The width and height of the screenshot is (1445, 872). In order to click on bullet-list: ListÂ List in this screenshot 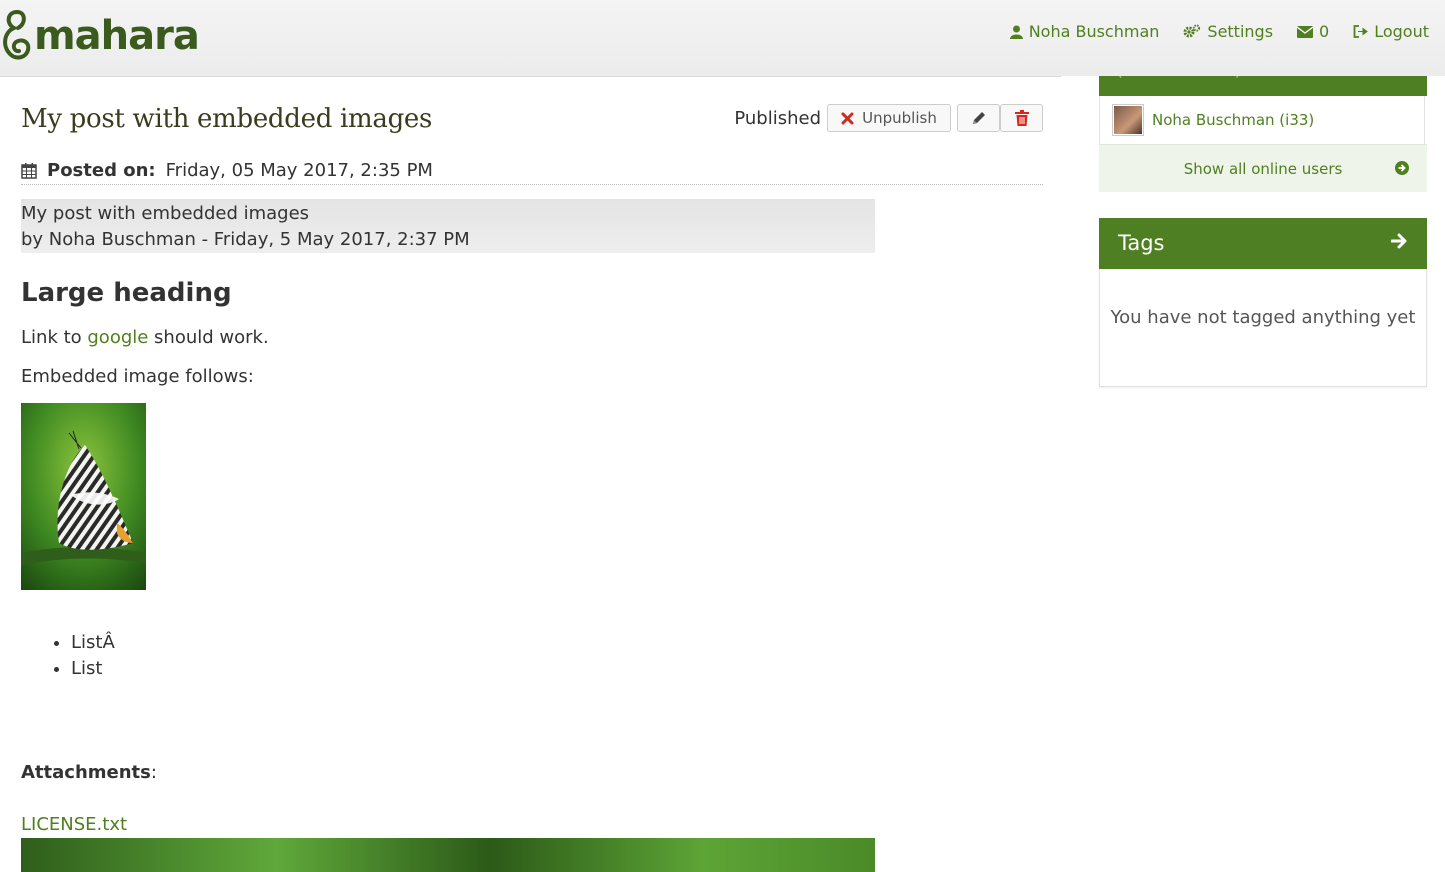, I will do `click(82, 656)`.